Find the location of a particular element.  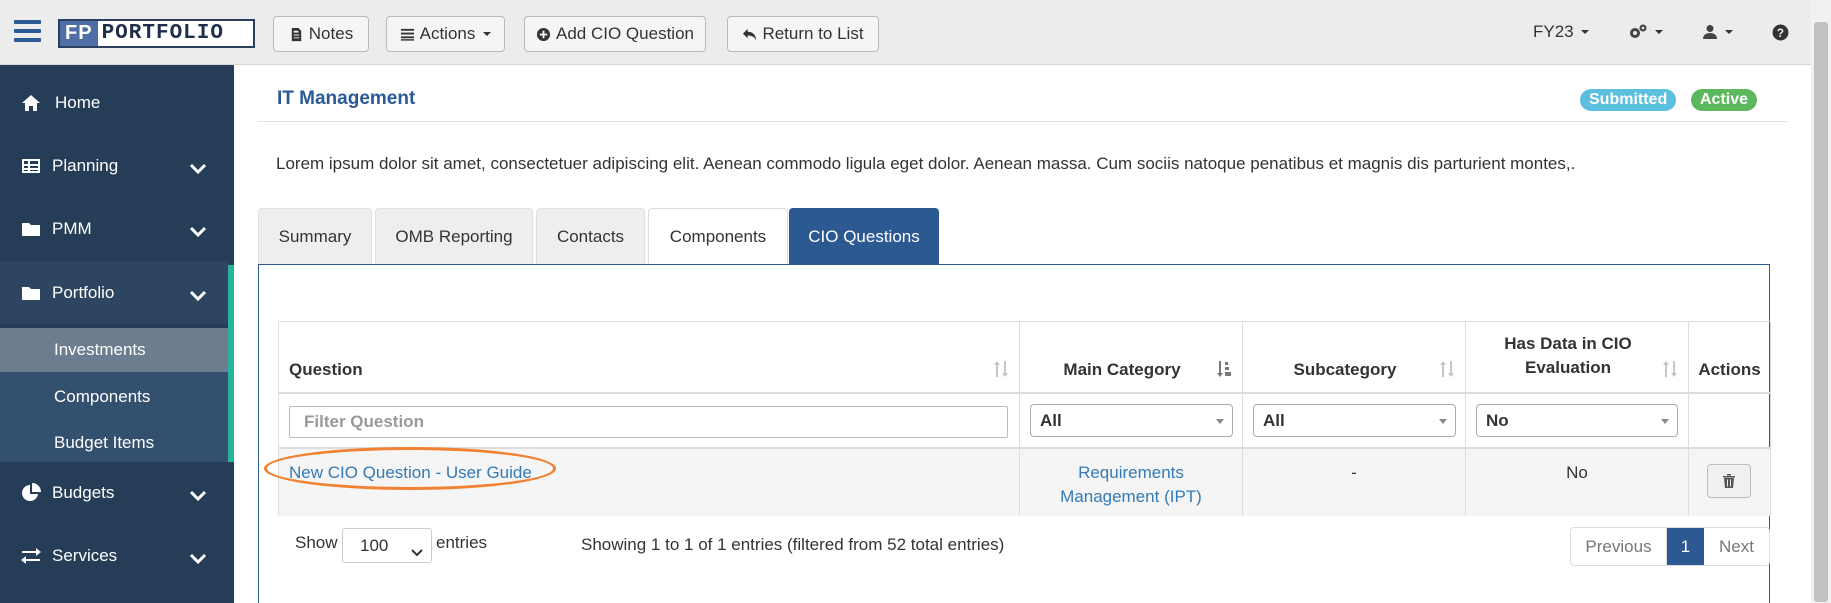

column-header-main-category: Main Category is located at coordinates (1131, 357).